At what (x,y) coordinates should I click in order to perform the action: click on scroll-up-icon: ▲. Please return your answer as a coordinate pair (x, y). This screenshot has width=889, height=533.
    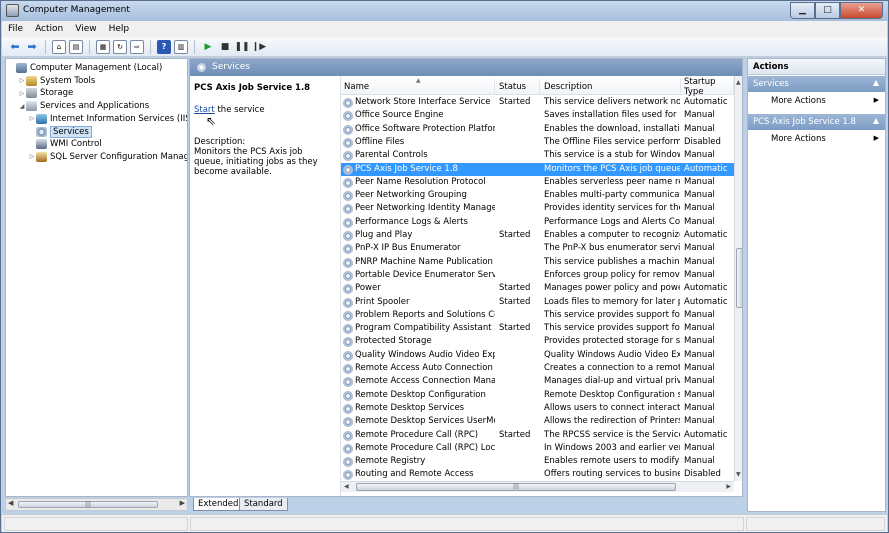
    Looking at the image, I should click on (738, 82).